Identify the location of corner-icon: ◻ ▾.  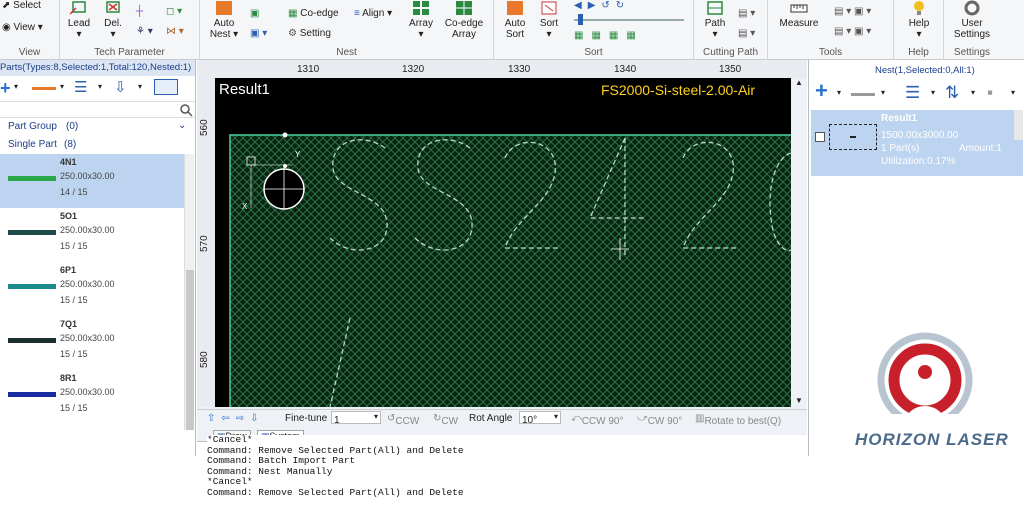
(174, 11).